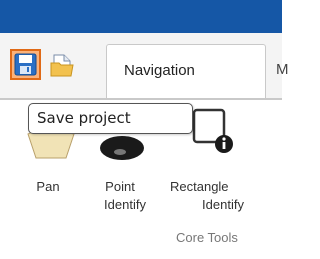 Image resolution: width=320 pixels, height=259 pixels. Describe the element at coordinates (120, 186) in the screenshot. I see `point-identify-label-line1: Point` at that location.